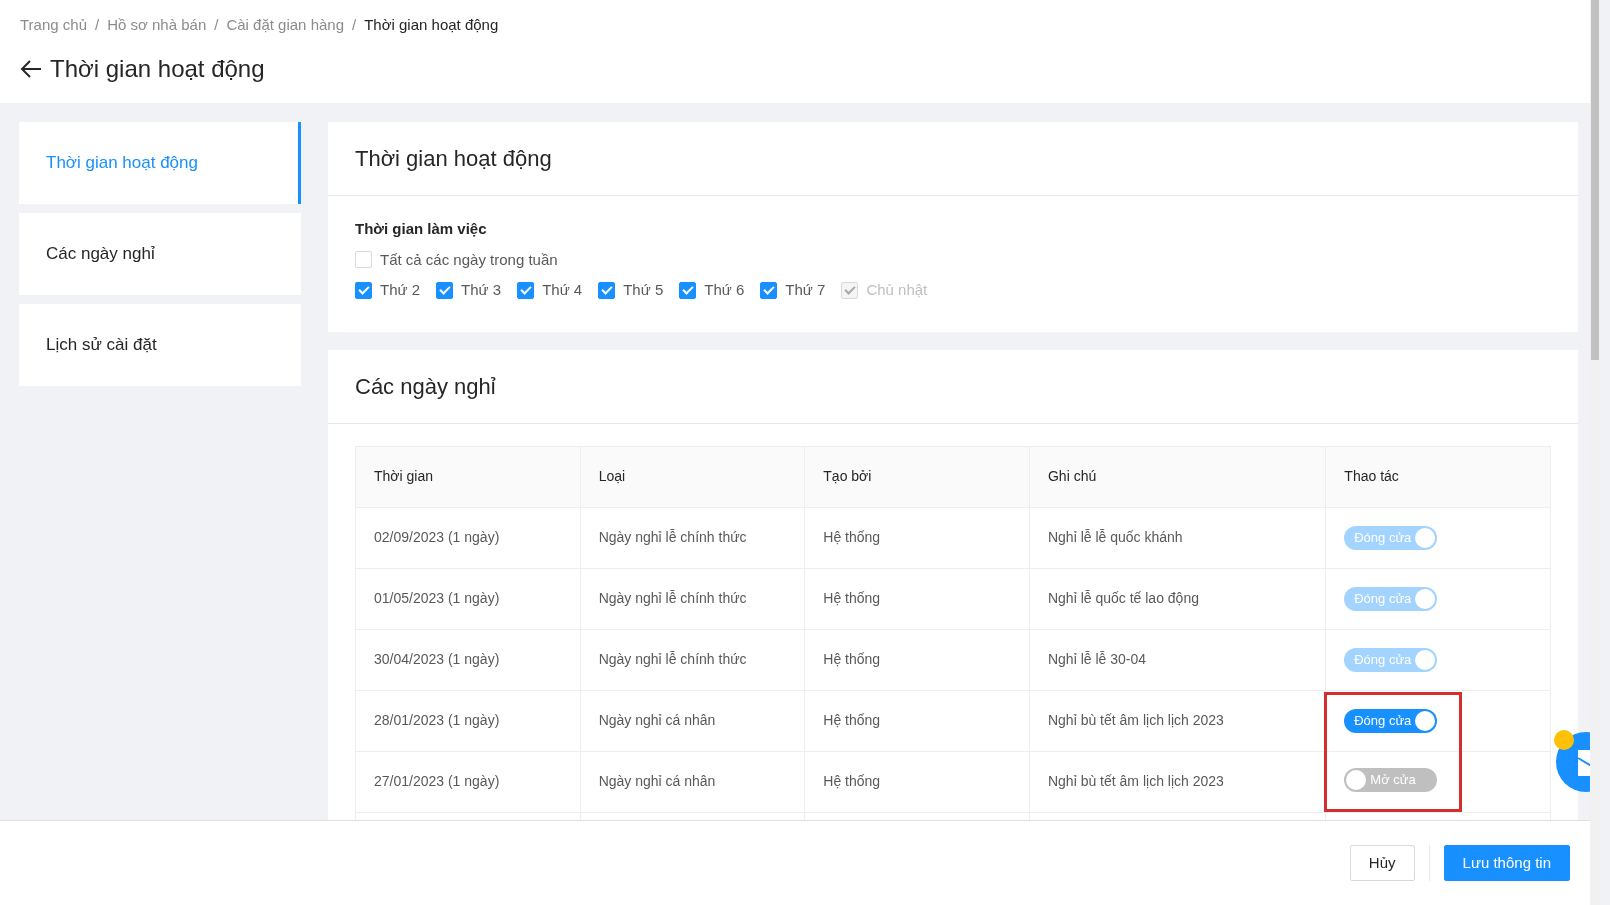  I want to click on sidebar-tab: Lịch sử cài đặt, so click(160, 345).